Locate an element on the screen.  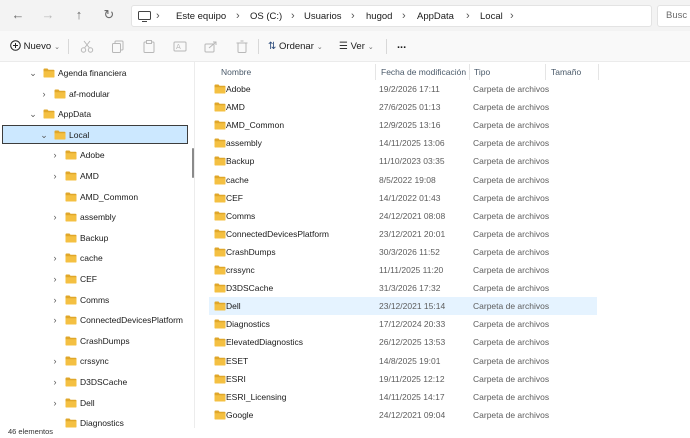
nav-tree-item: ⌄ Agenda financiera is located at coordinates (95, 73).